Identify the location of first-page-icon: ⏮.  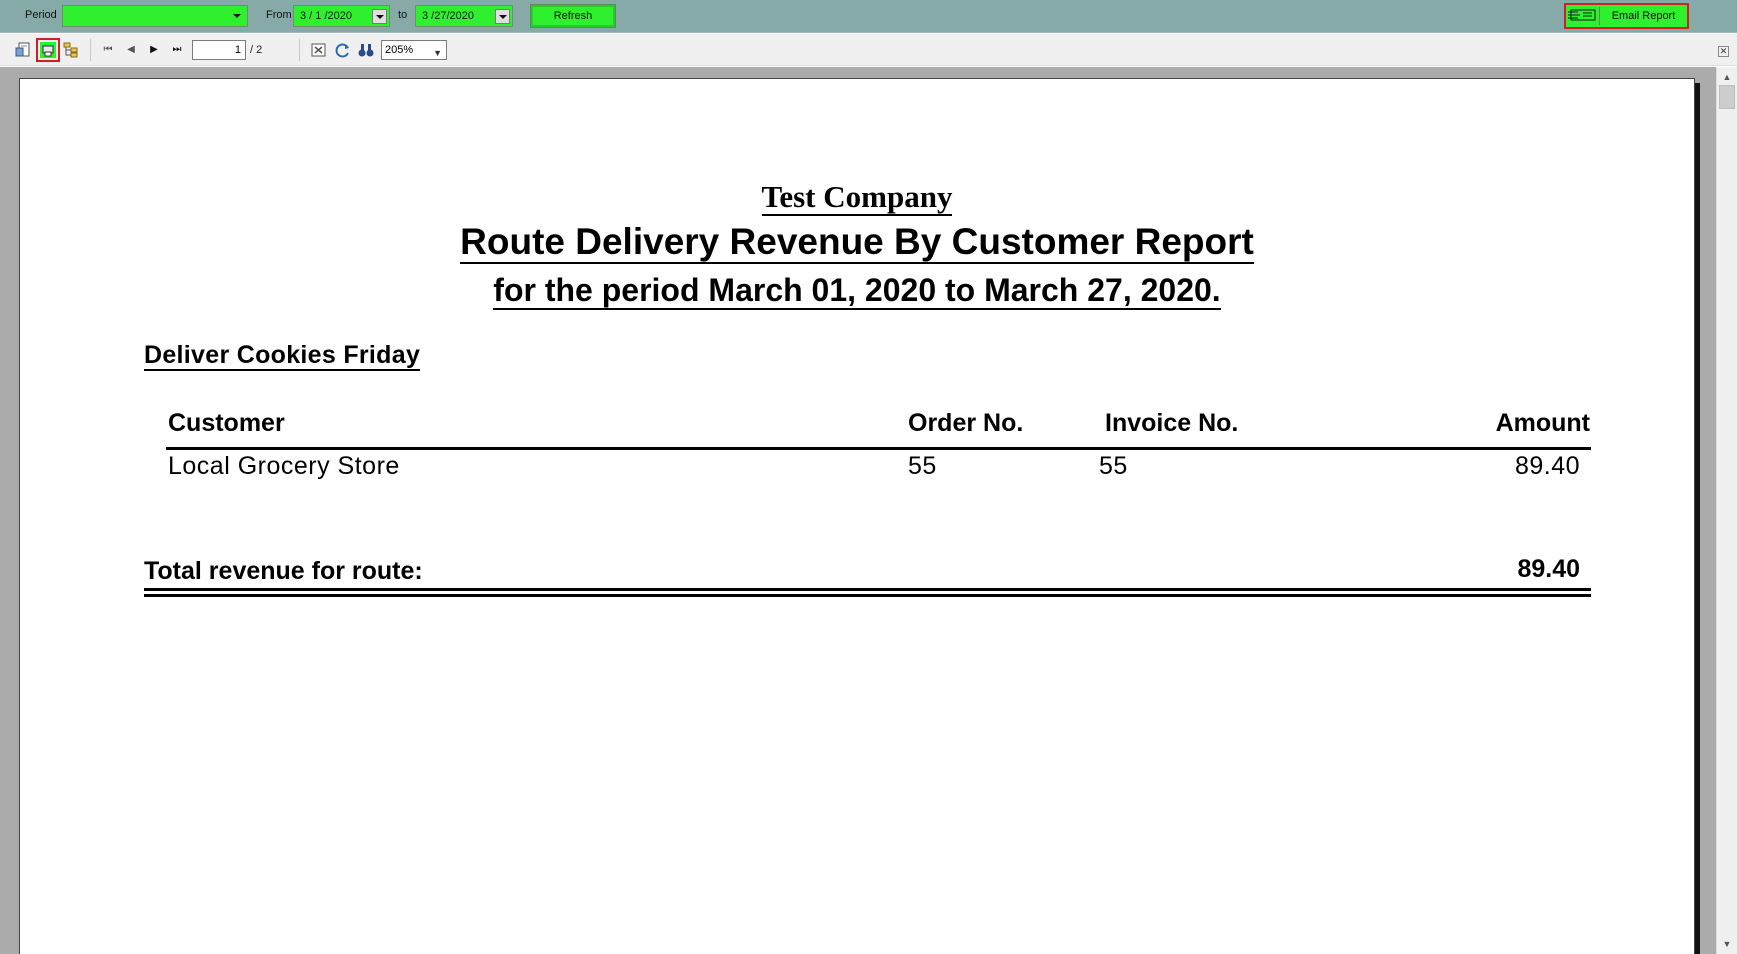
(108, 50).